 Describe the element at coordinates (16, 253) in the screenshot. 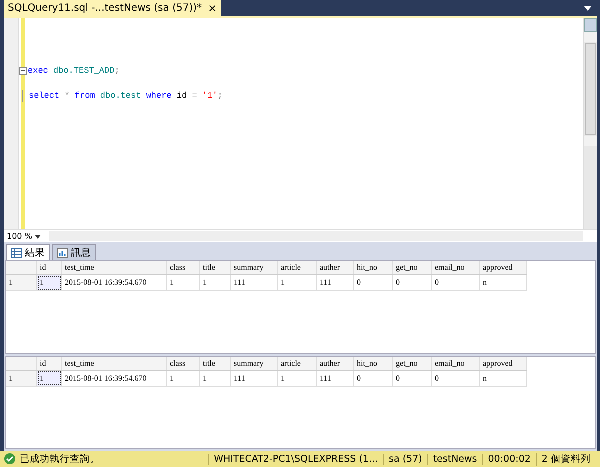

I see `grid-icon` at that location.